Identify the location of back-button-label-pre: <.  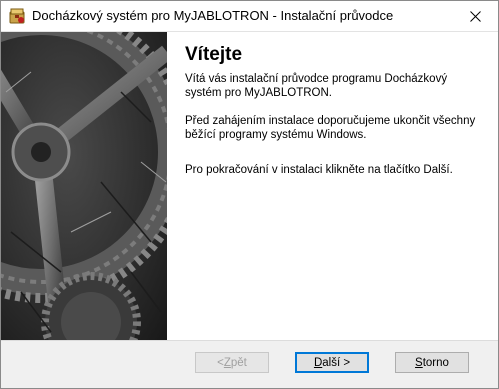
(220, 362).